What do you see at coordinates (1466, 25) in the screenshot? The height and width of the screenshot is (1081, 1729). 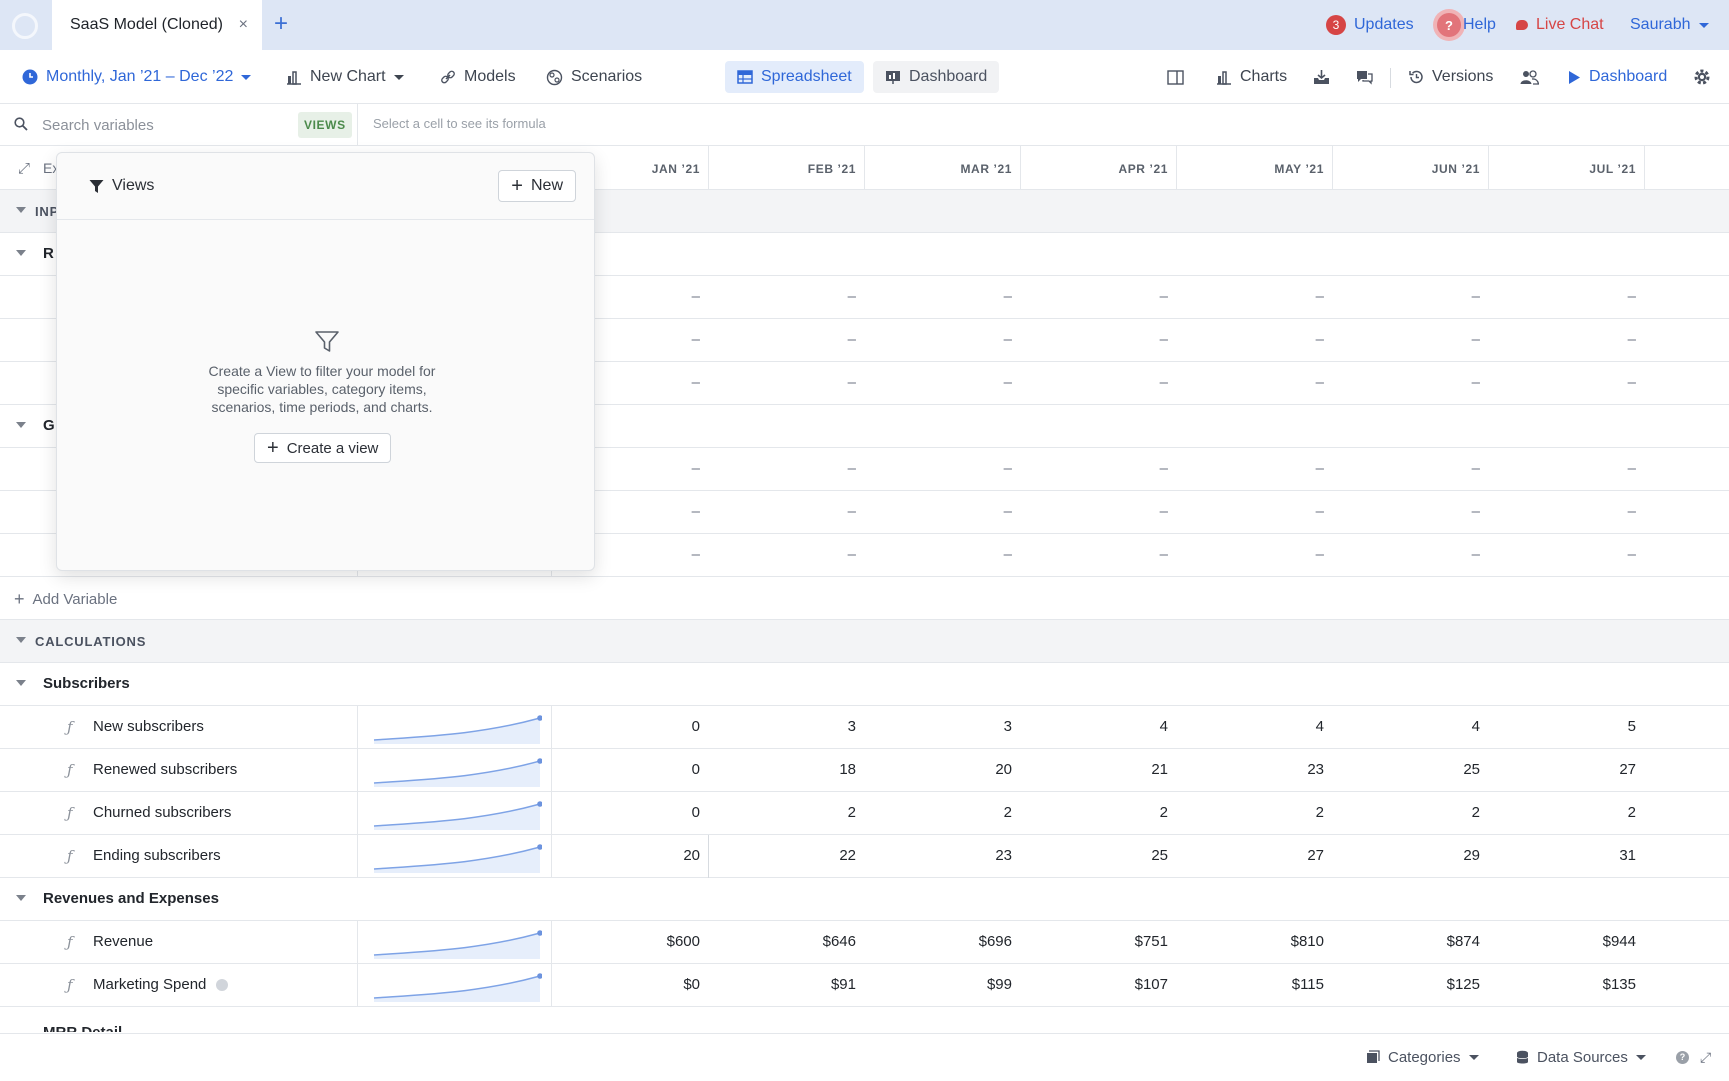 I see `help-button: ? Help` at bounding box center [1466, 25].